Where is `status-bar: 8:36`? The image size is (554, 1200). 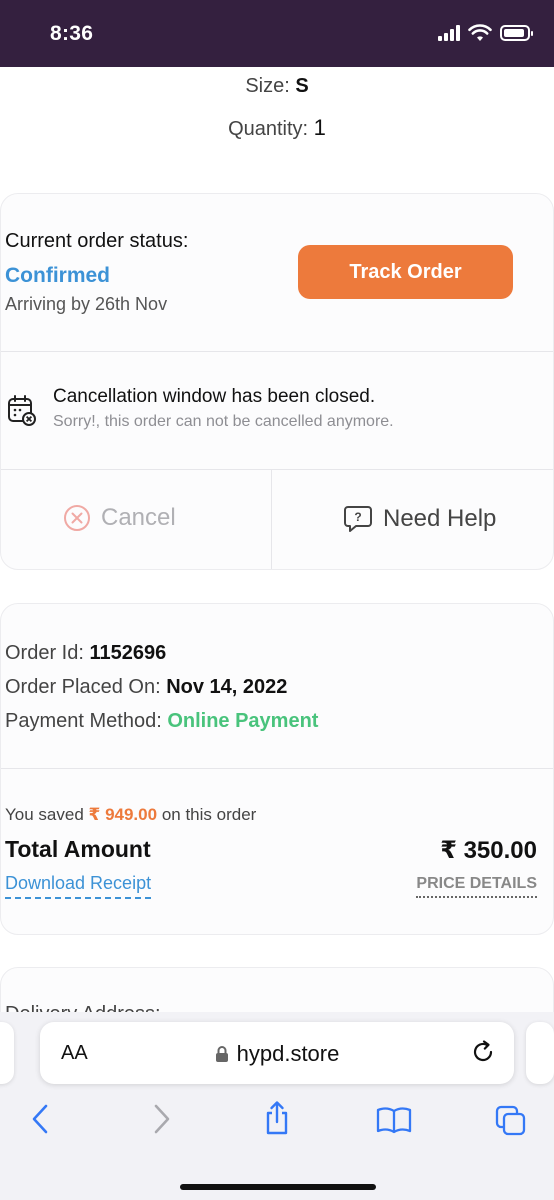 status-bar: 8:36 is located at coordinates (277, 33).